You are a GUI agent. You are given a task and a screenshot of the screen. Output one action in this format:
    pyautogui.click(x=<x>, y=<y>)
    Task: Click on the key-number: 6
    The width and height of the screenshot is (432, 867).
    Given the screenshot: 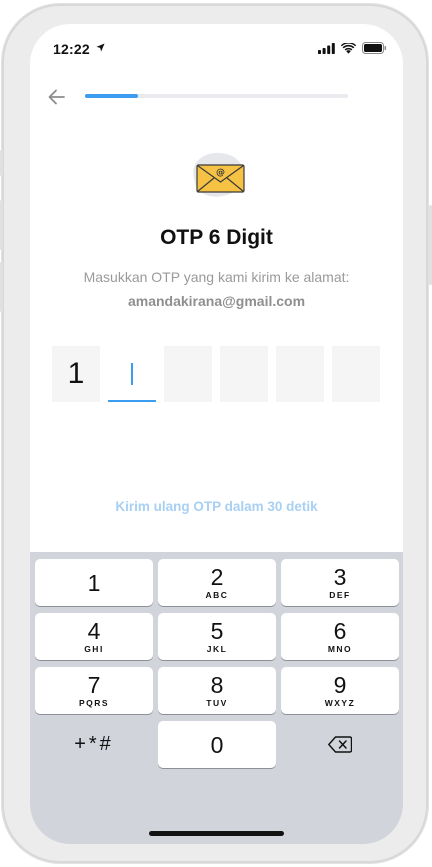 What is the action you would take?
    pyautogui.click(x=340, y=631)
    